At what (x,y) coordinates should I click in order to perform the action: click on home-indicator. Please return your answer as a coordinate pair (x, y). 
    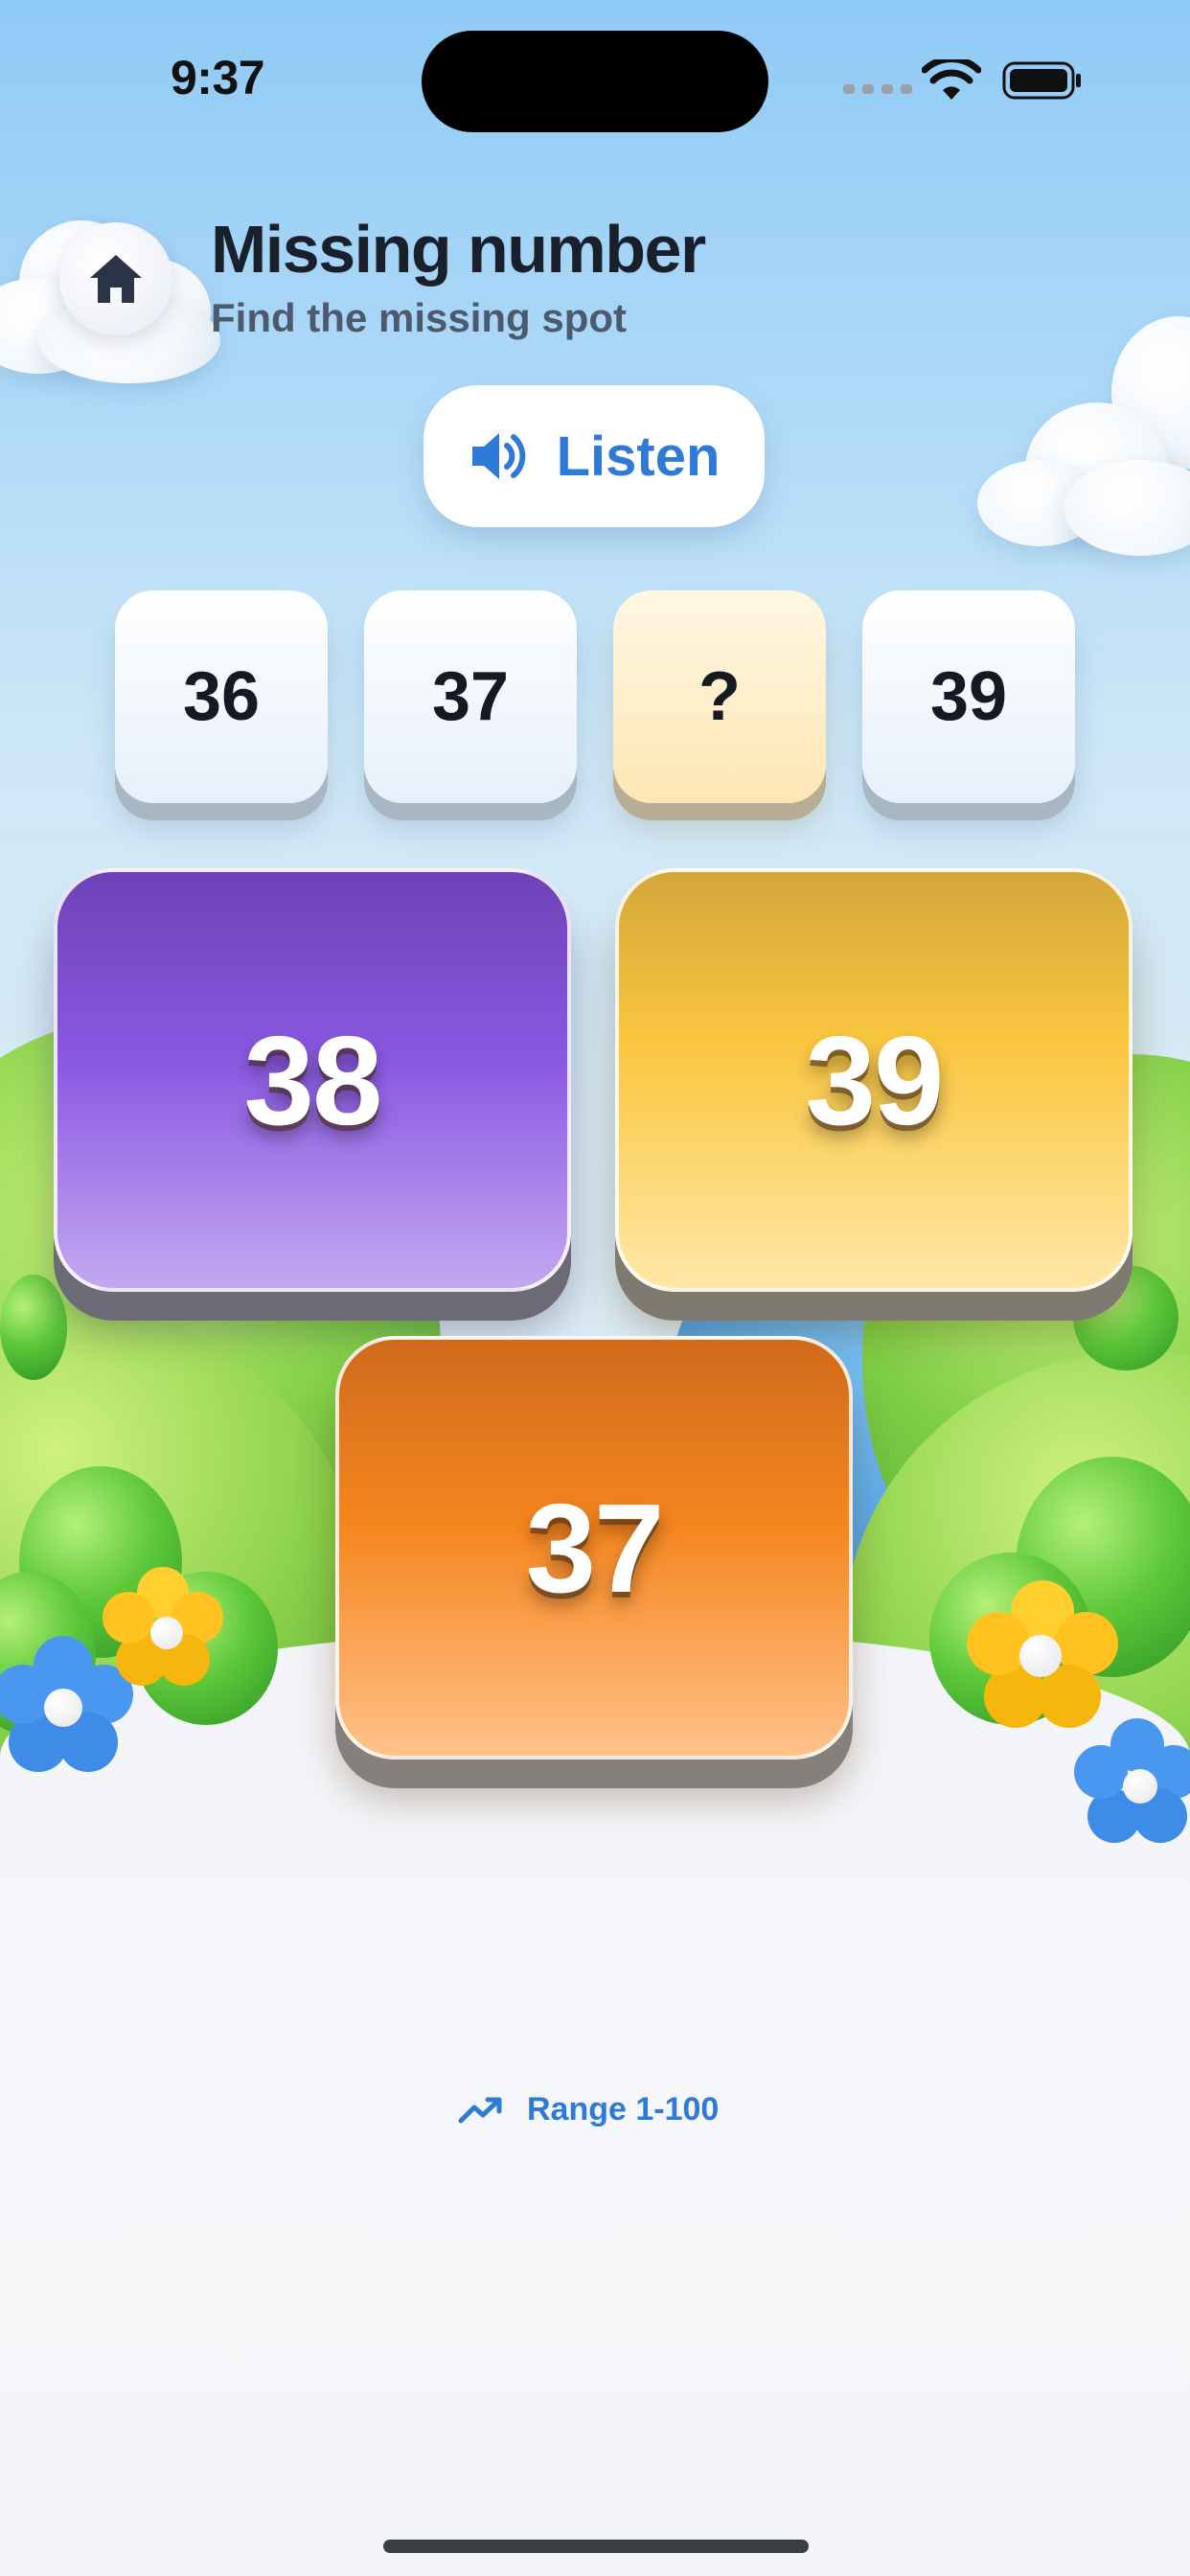
    Looking at the image, I should click on (596, 2546).